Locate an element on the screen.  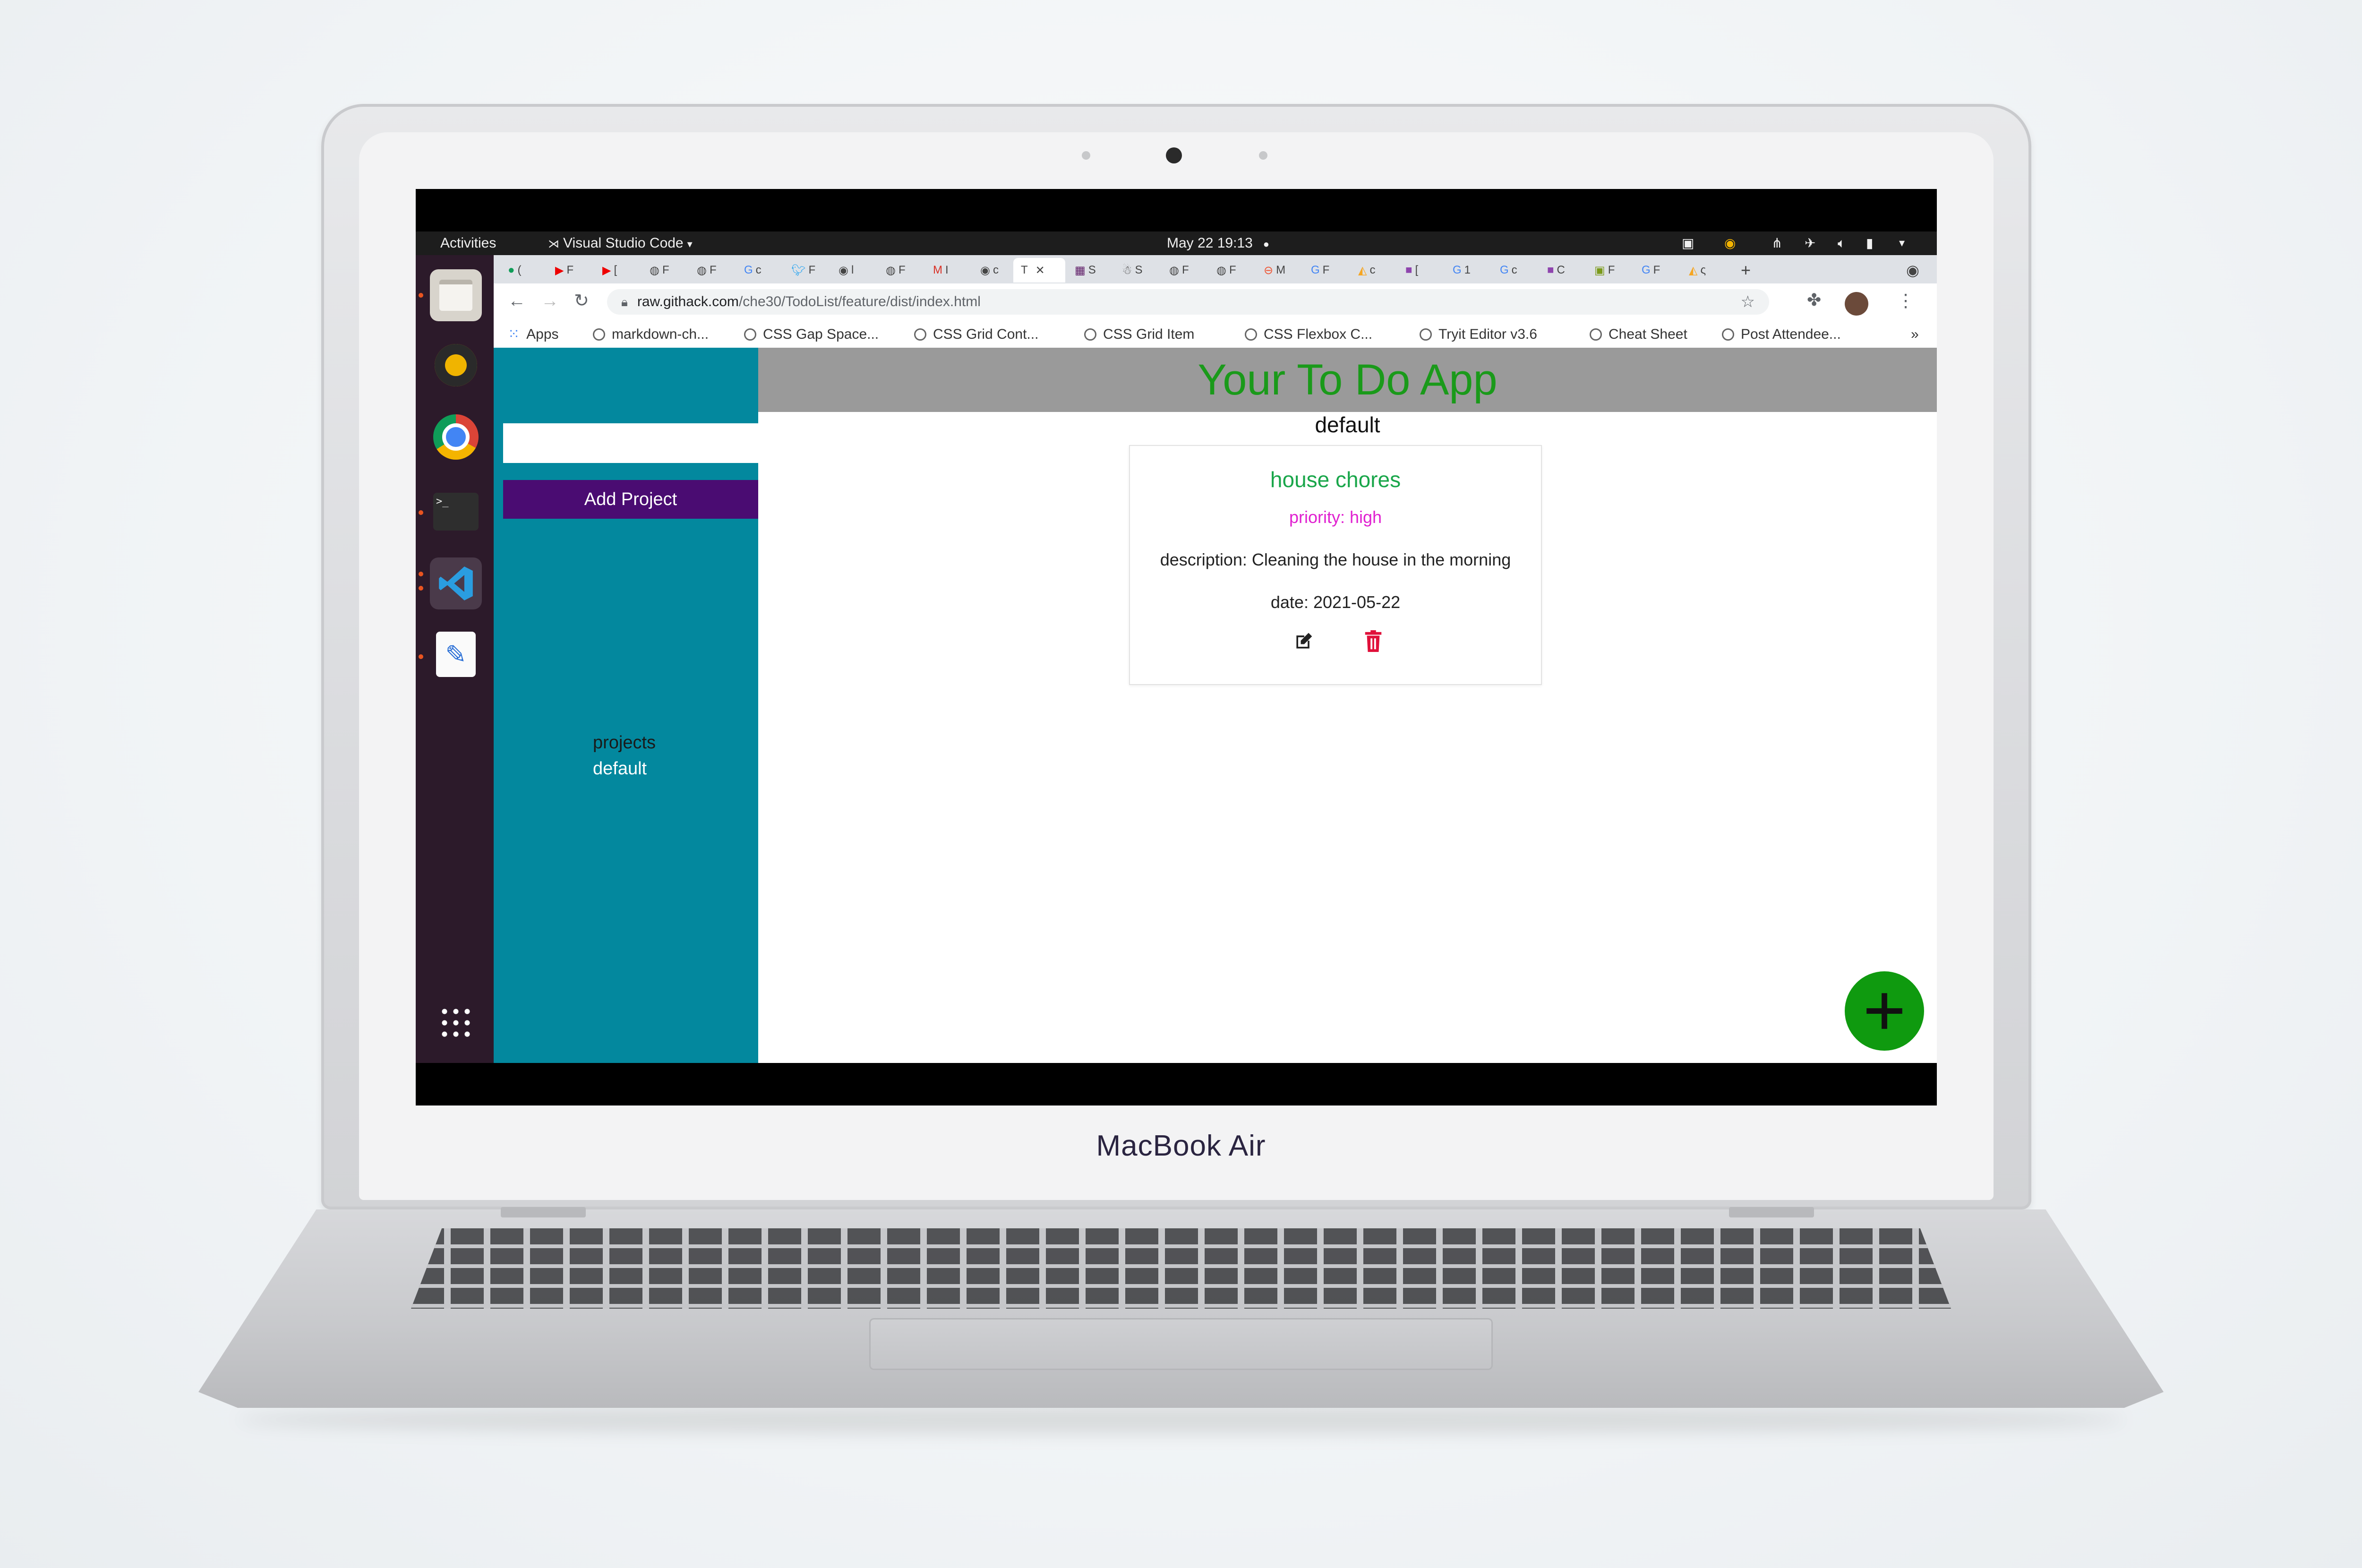
text-editor-icon: ✎ is located at coordinates (456, 654).